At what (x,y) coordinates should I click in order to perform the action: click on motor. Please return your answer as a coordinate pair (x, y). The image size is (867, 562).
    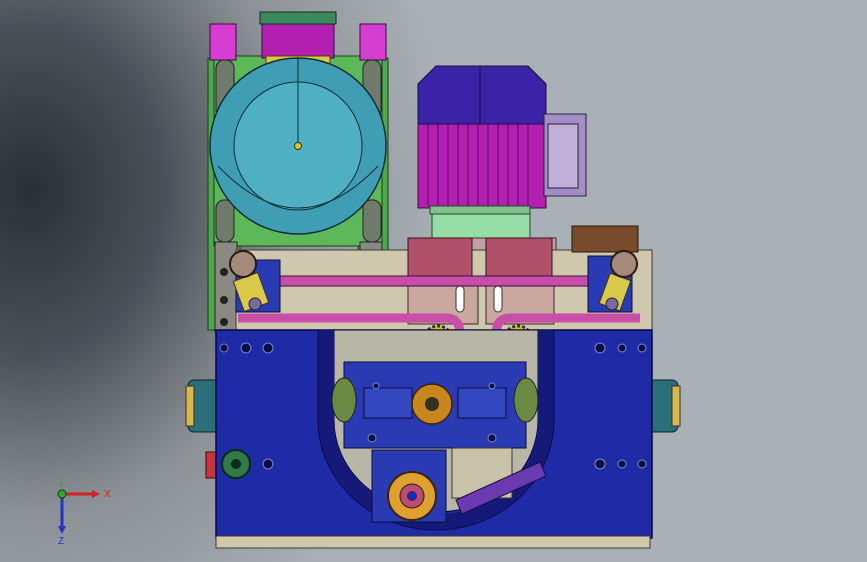
    Looking at the image, I should click on (497, 159).